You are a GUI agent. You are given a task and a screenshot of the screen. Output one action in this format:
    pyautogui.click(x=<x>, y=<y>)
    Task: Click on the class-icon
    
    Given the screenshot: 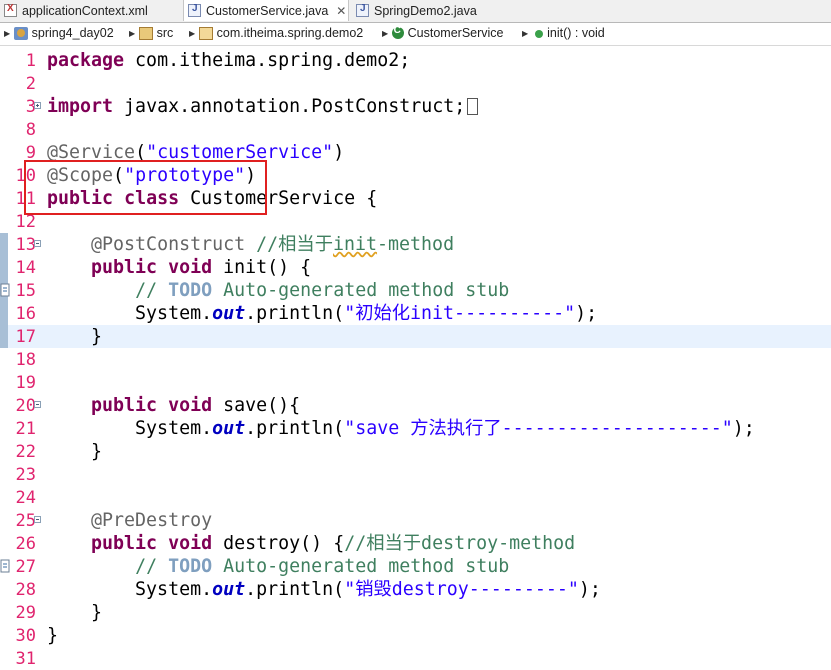 What is the action you would take?
    pyautogui.click(x=397, y=32)
    